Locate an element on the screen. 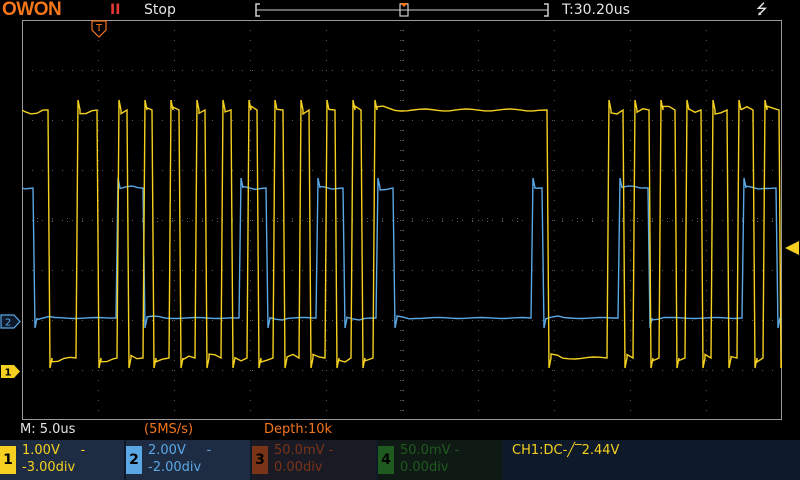 The width and height of the screenshot is (800, 480). acquisition-status: Stop is located at coordinates (160, 10).